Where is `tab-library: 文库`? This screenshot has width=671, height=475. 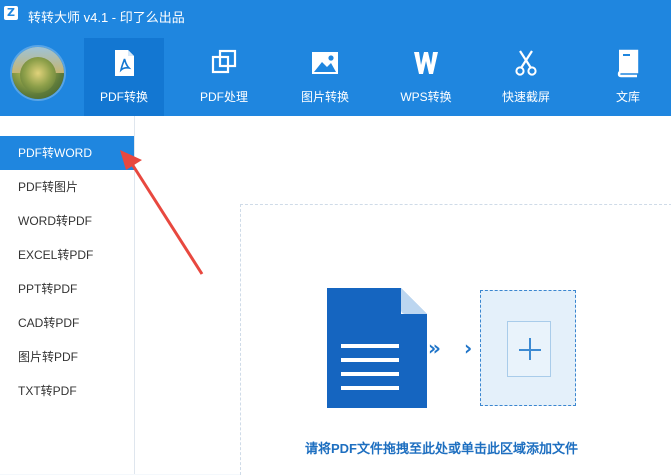 tab-library: 文库 is located at coordinates (628, 77).